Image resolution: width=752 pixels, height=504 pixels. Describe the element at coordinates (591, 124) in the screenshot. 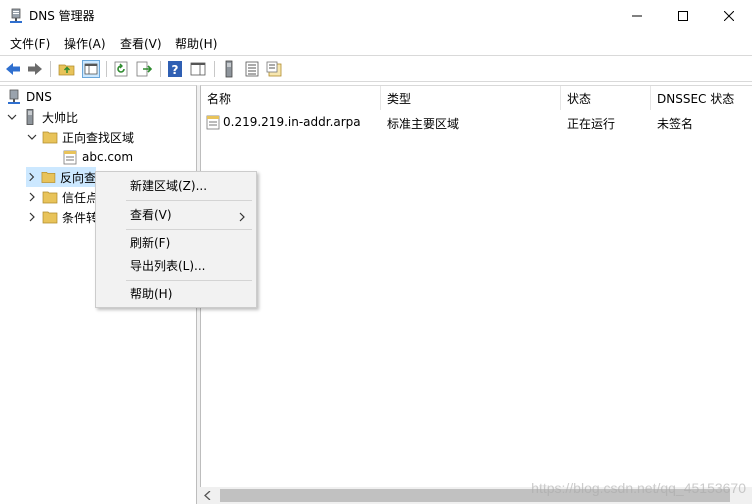

I see `cell-status: 正在运行` at that location.